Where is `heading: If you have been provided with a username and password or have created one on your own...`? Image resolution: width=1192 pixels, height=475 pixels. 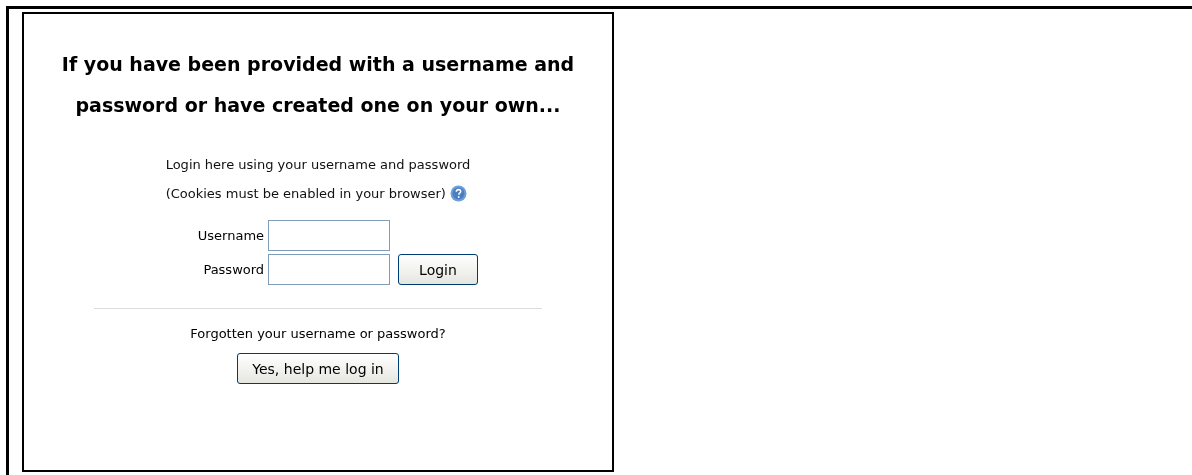
heading: If you have been provided with a username and password or have created one on your own... is located at coordinates (318, 85).